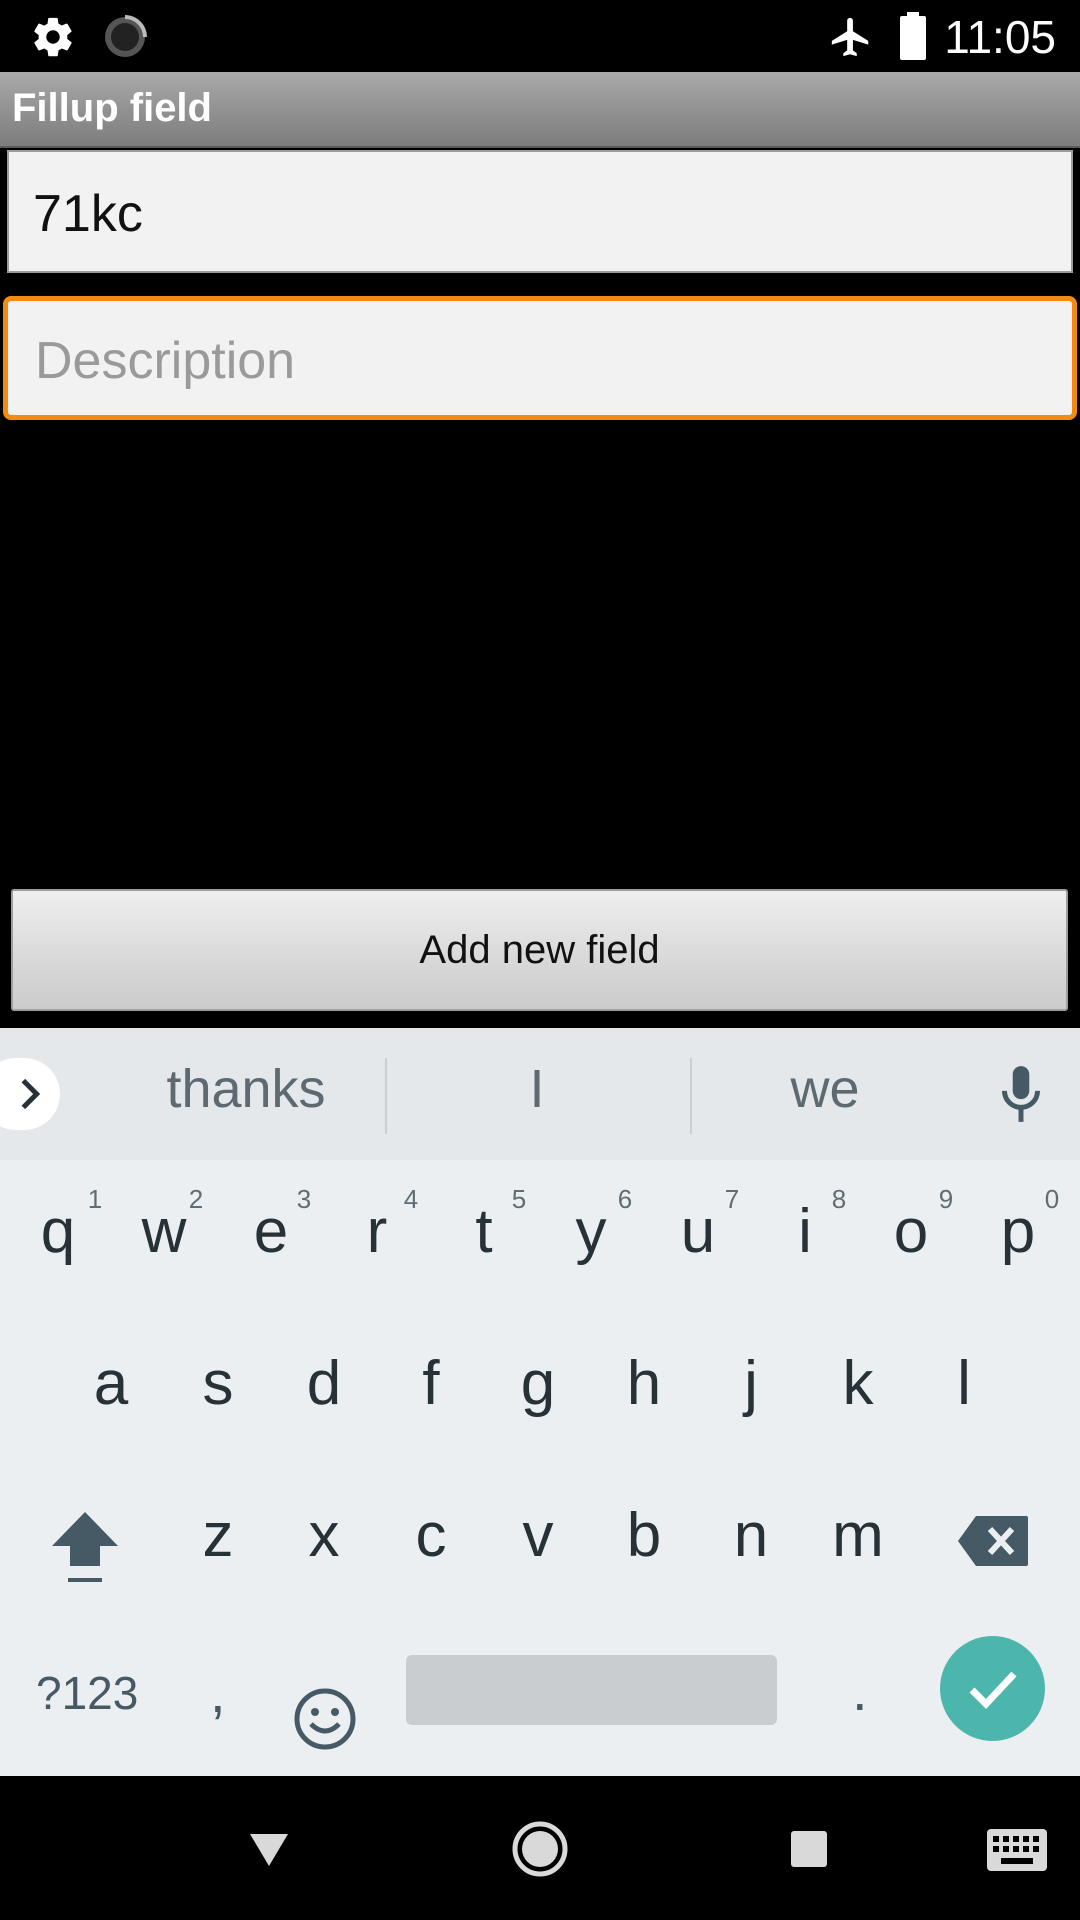 This screenshot has height=1920, width=1080. What do you see at coordinates (218, 1383) in the screenshot?
I see `key-s: s` at bounding box center [218, 1383].